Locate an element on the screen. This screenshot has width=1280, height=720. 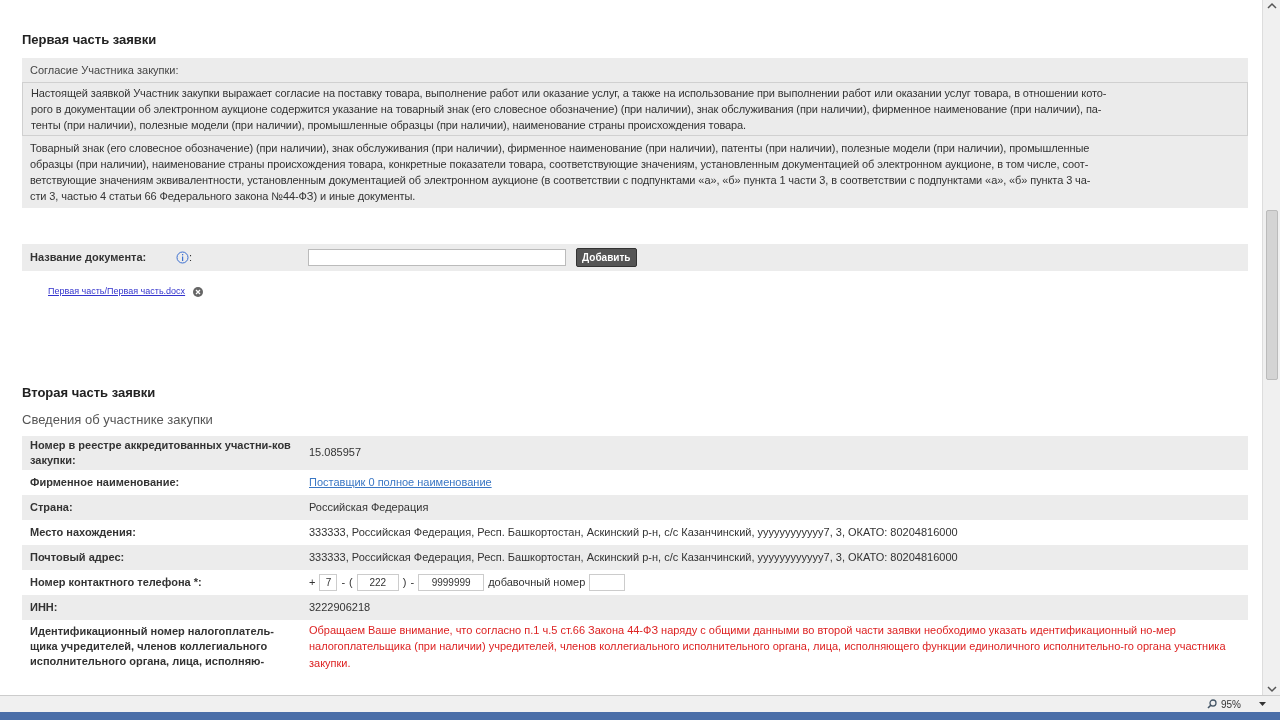
bracket: ) is located at coordinates (404, 582).